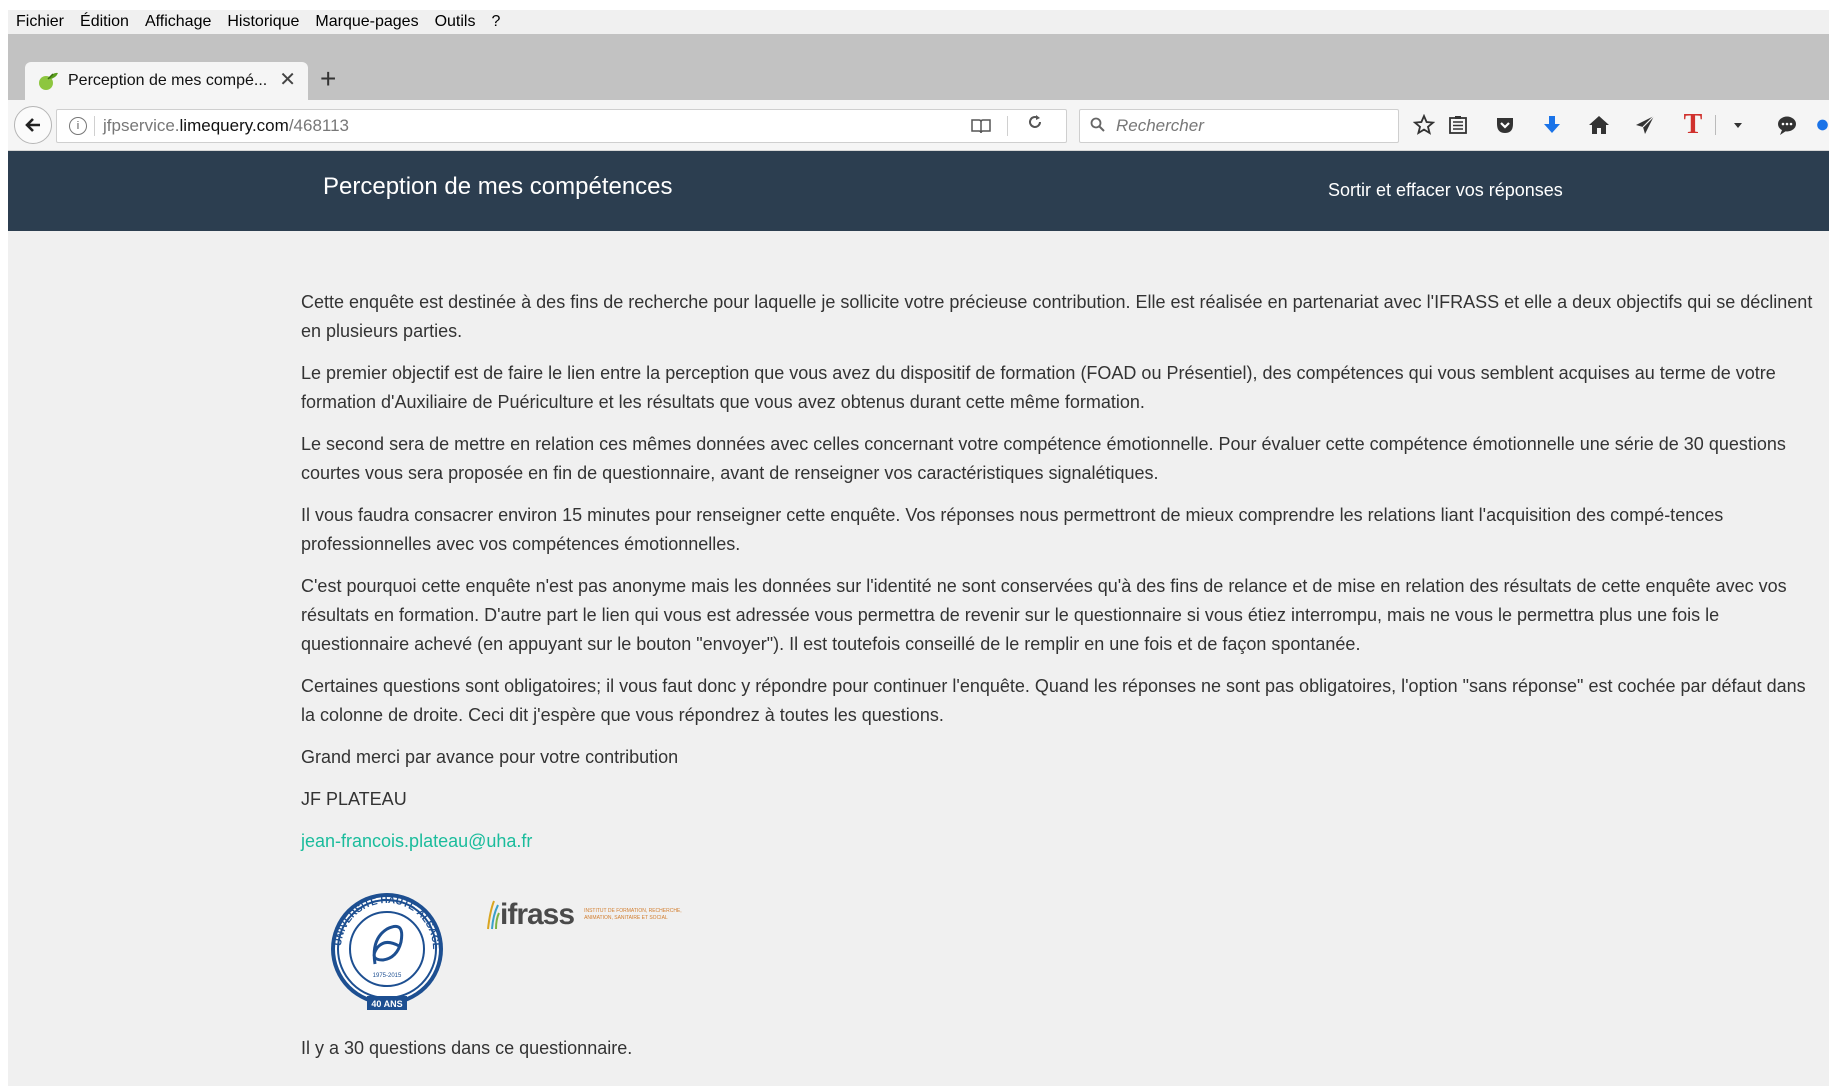  What do you see at coordinates (1693, 125) in the screenshot?
I see `text-extension-icon: T` at bounding box center [1693, 125].